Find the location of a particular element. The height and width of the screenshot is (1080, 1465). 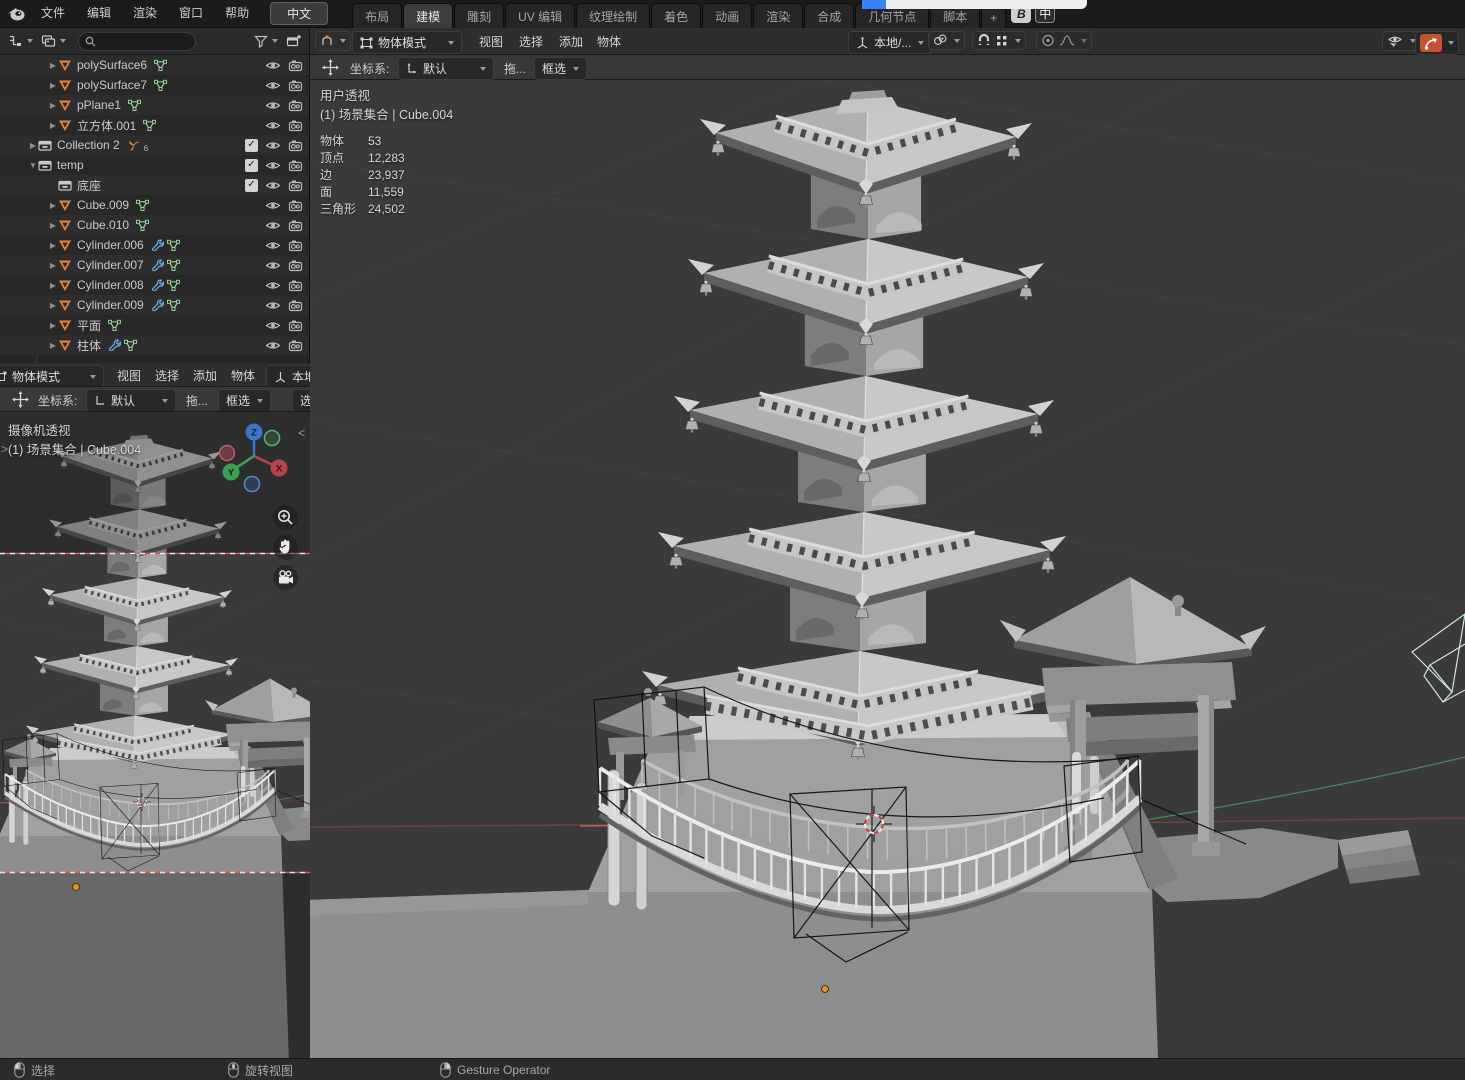

outliner-row-Collection 2: ▶ Collection 2 6 ✓ is located at coordinates (154, 145).